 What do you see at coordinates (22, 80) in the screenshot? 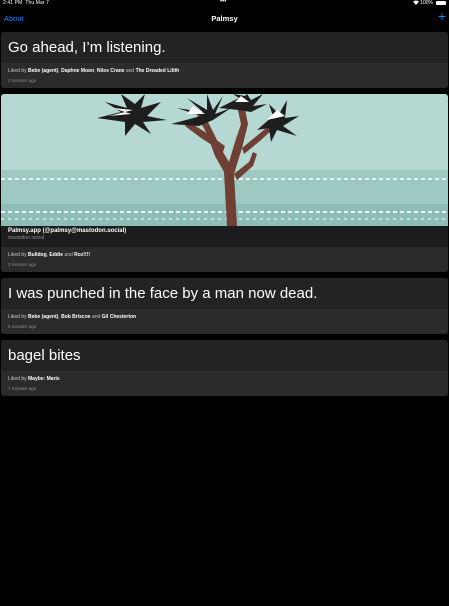
I see `post-timestamp: 2 minutes ago` at bounding box center [22, 80].